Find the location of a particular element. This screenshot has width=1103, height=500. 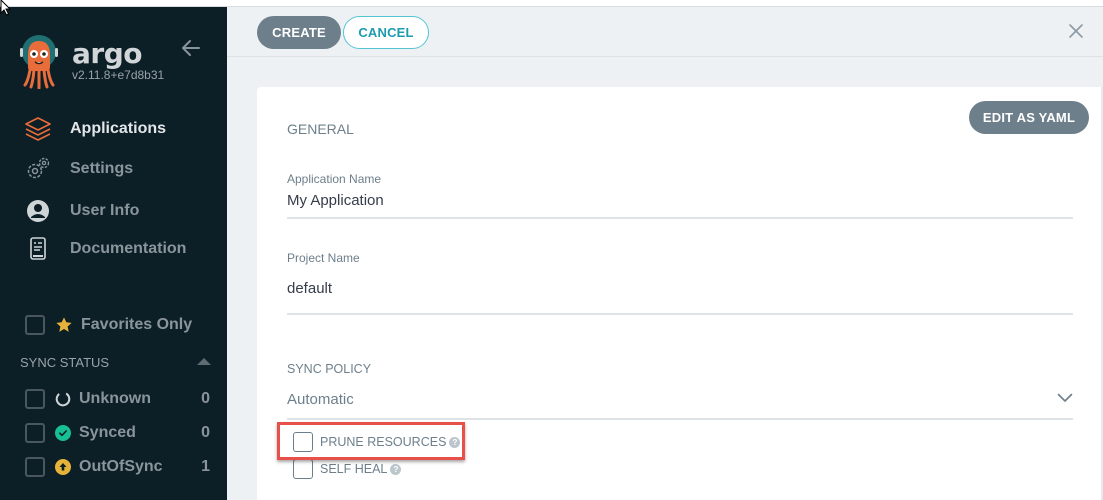

edit-as-yaml-button: EDIT AS YAML is located at coordinates (1029, 117).